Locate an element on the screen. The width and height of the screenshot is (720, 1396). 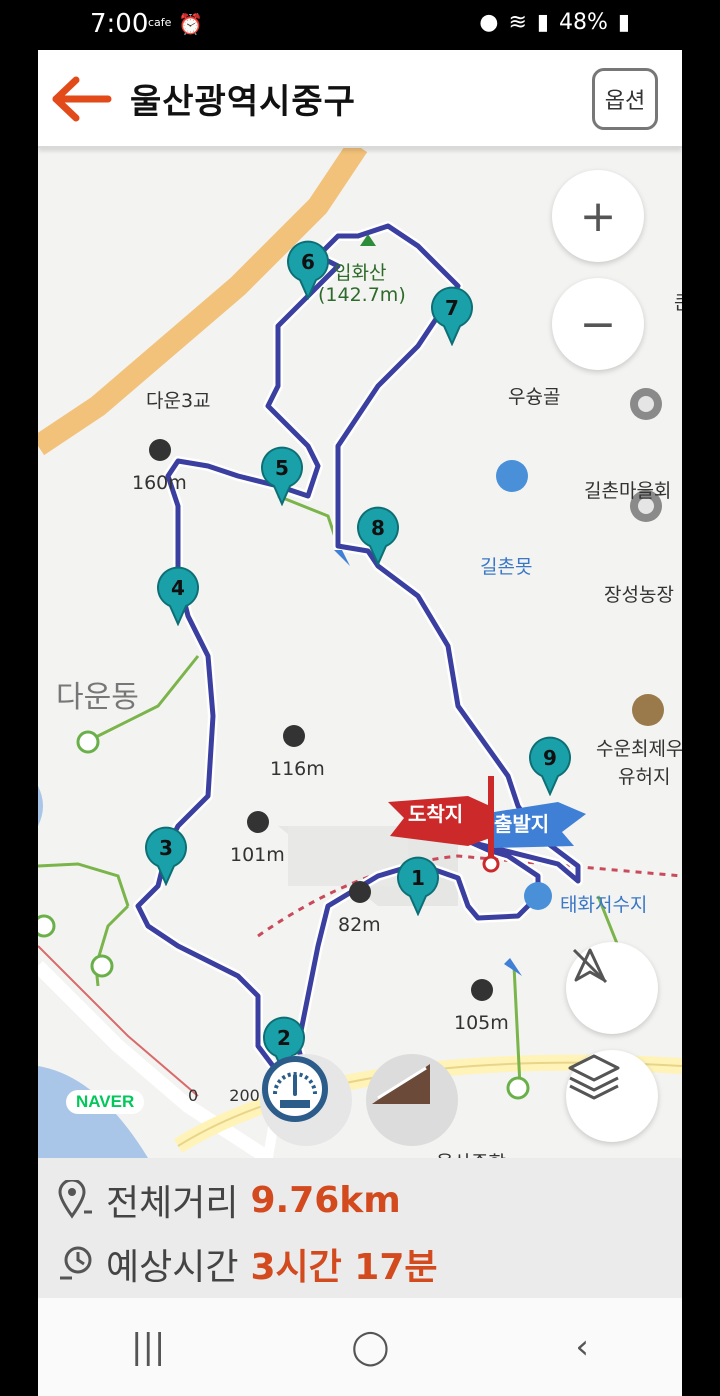
map-scale: 0 200 is located at coordinates (224, 1095).